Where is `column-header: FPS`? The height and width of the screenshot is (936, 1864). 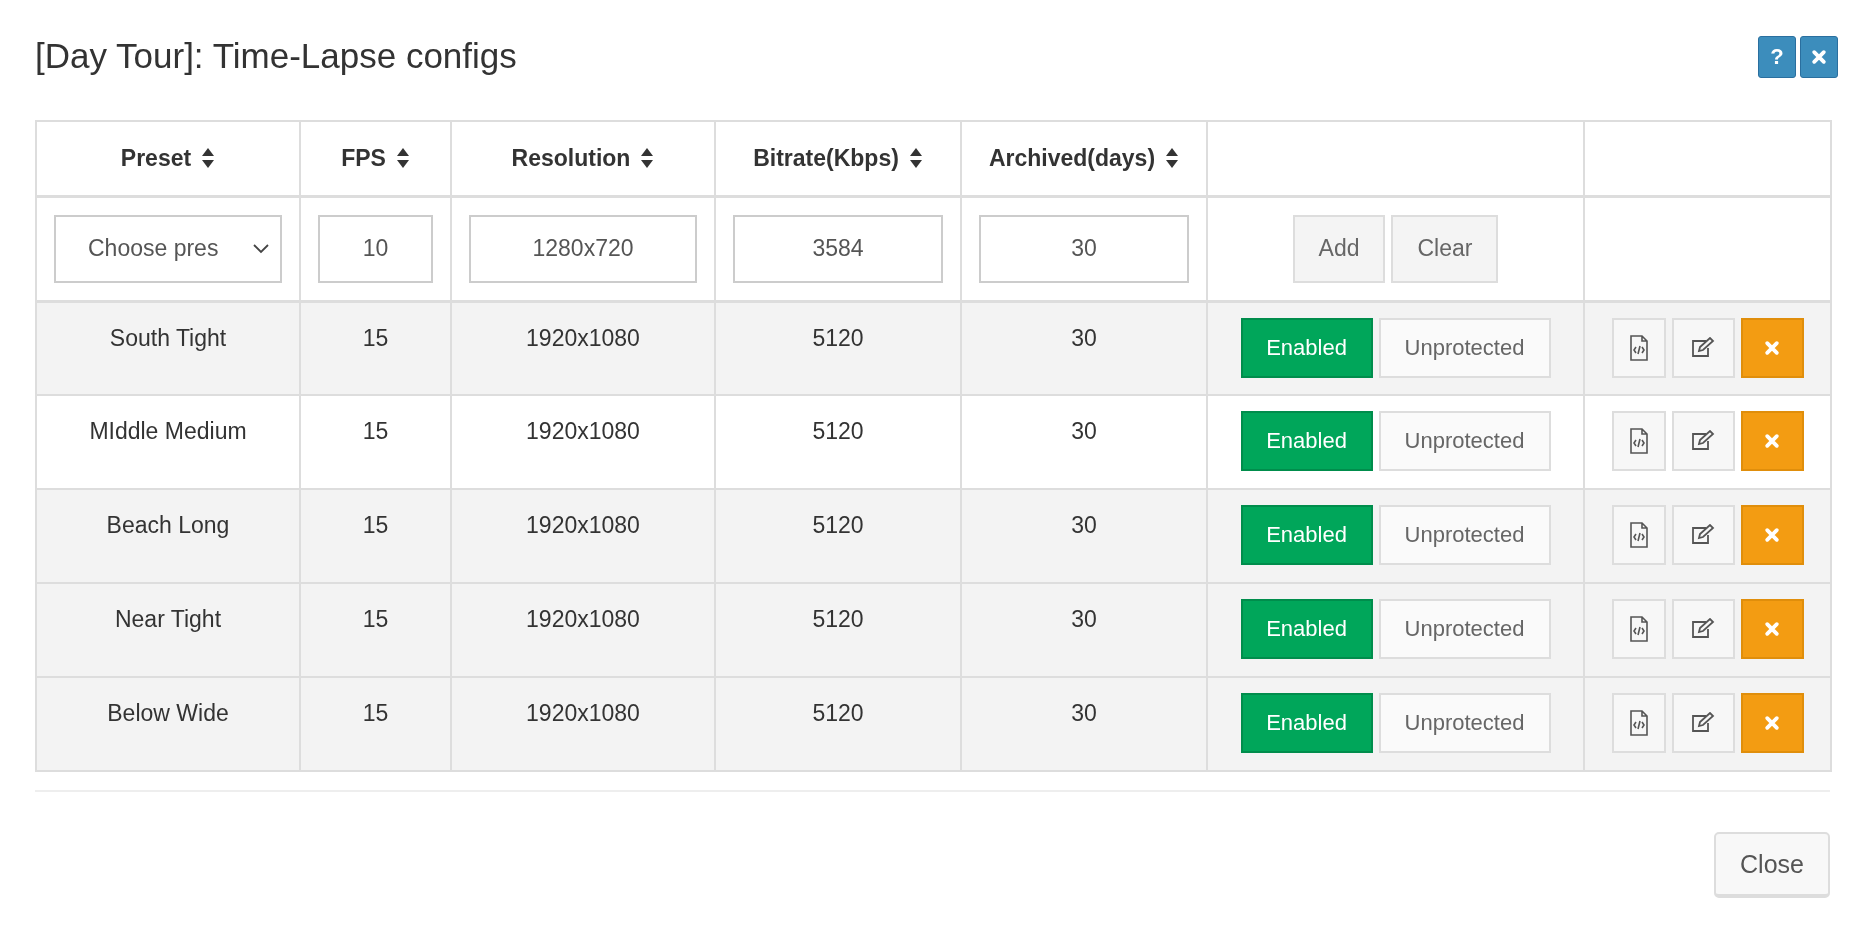
column-header: FPS is located at coordinates (363, 158).